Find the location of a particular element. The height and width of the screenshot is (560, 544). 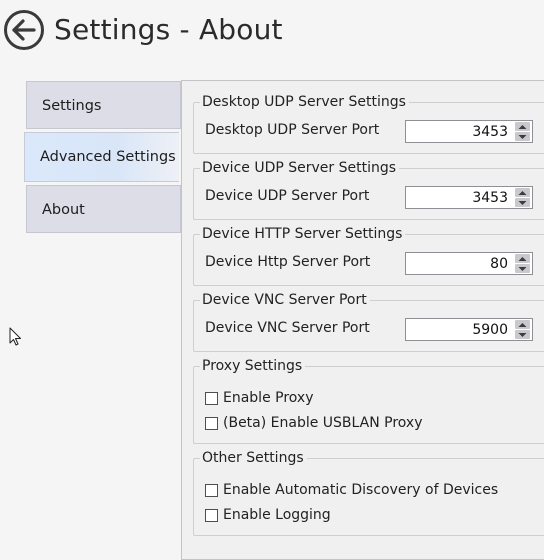

device-vnc-port-stepper: 5900 is located at coordinates (469, 329).